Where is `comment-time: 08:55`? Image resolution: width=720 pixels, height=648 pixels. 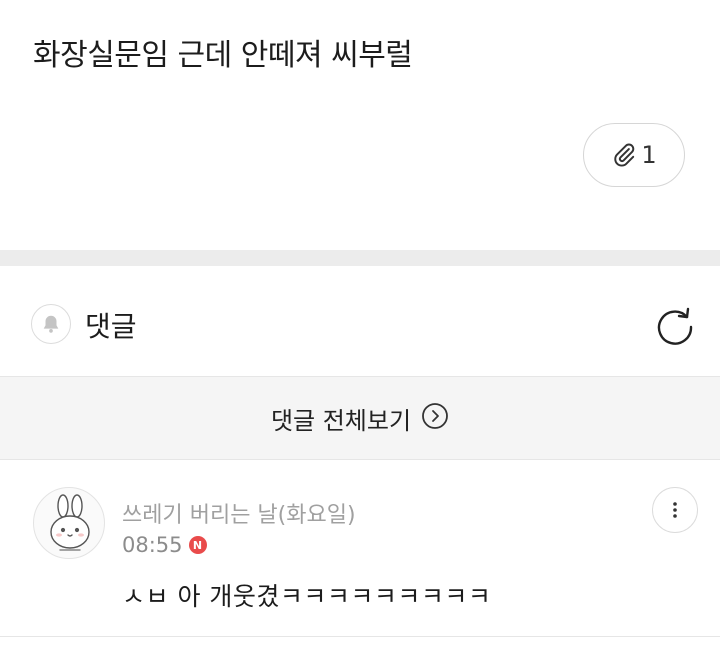
comment-time: 08:55 is located at coordinates (152, 545).